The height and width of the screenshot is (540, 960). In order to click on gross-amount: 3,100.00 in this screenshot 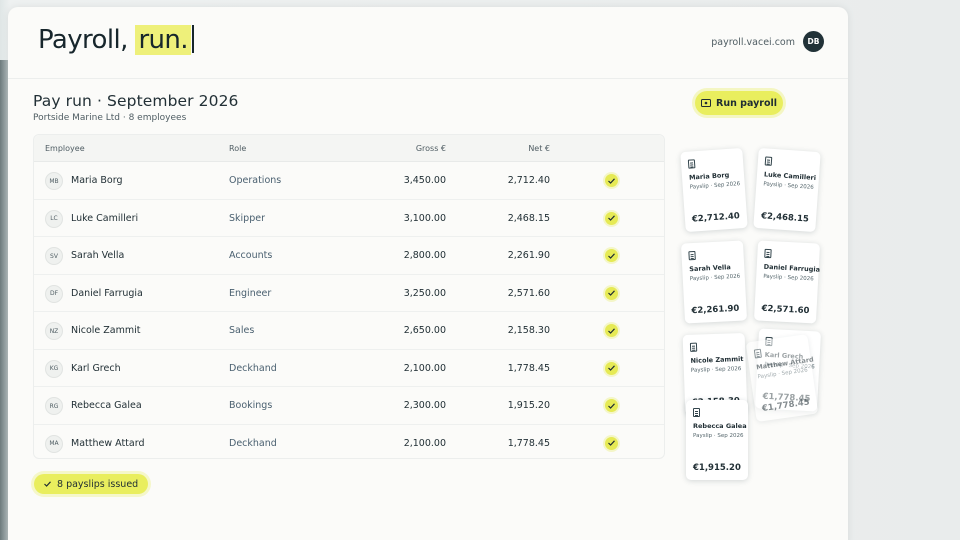, I will do `click(424, 218)`.